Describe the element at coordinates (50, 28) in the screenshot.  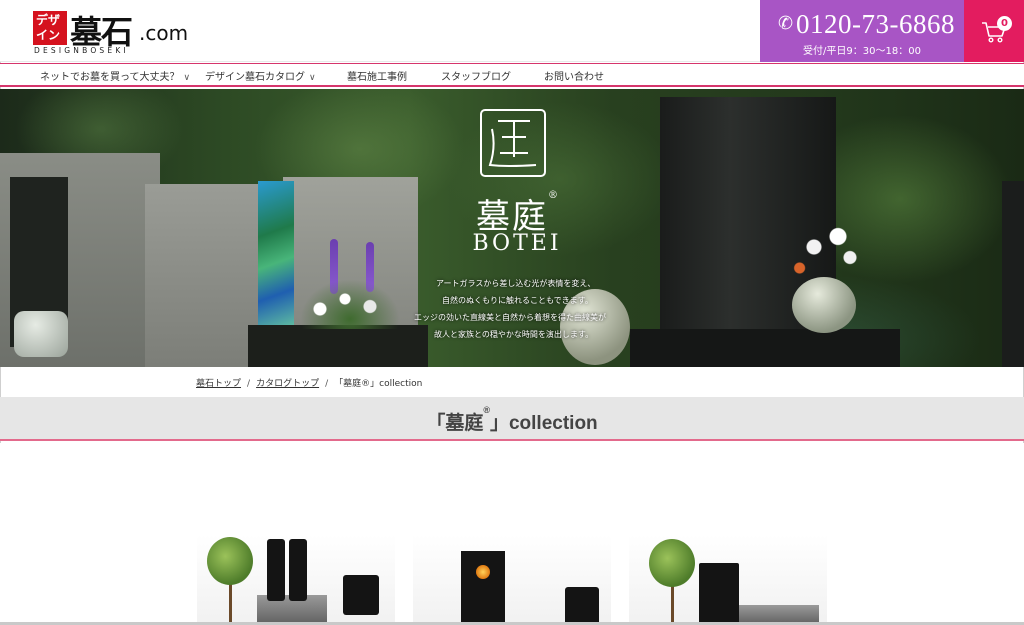
I see `logo-mark: デザイン` at that location.